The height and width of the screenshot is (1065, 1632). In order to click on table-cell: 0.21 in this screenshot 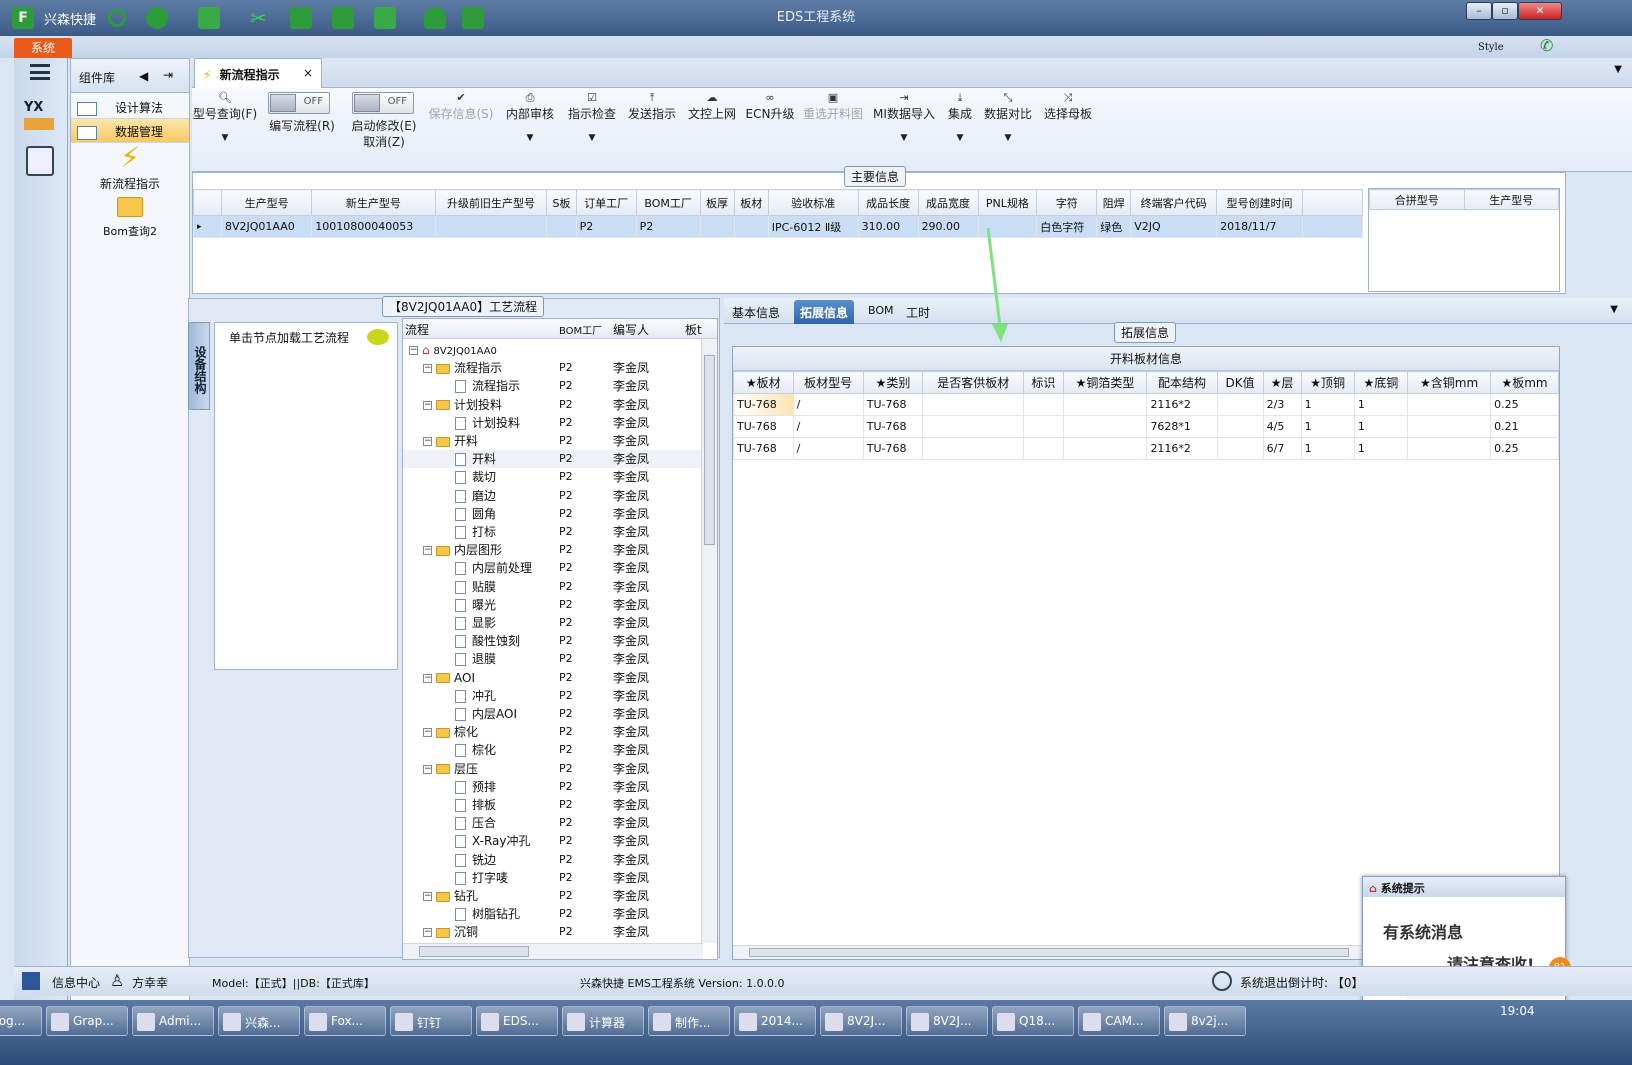, I will do `click(1524, 426)`.